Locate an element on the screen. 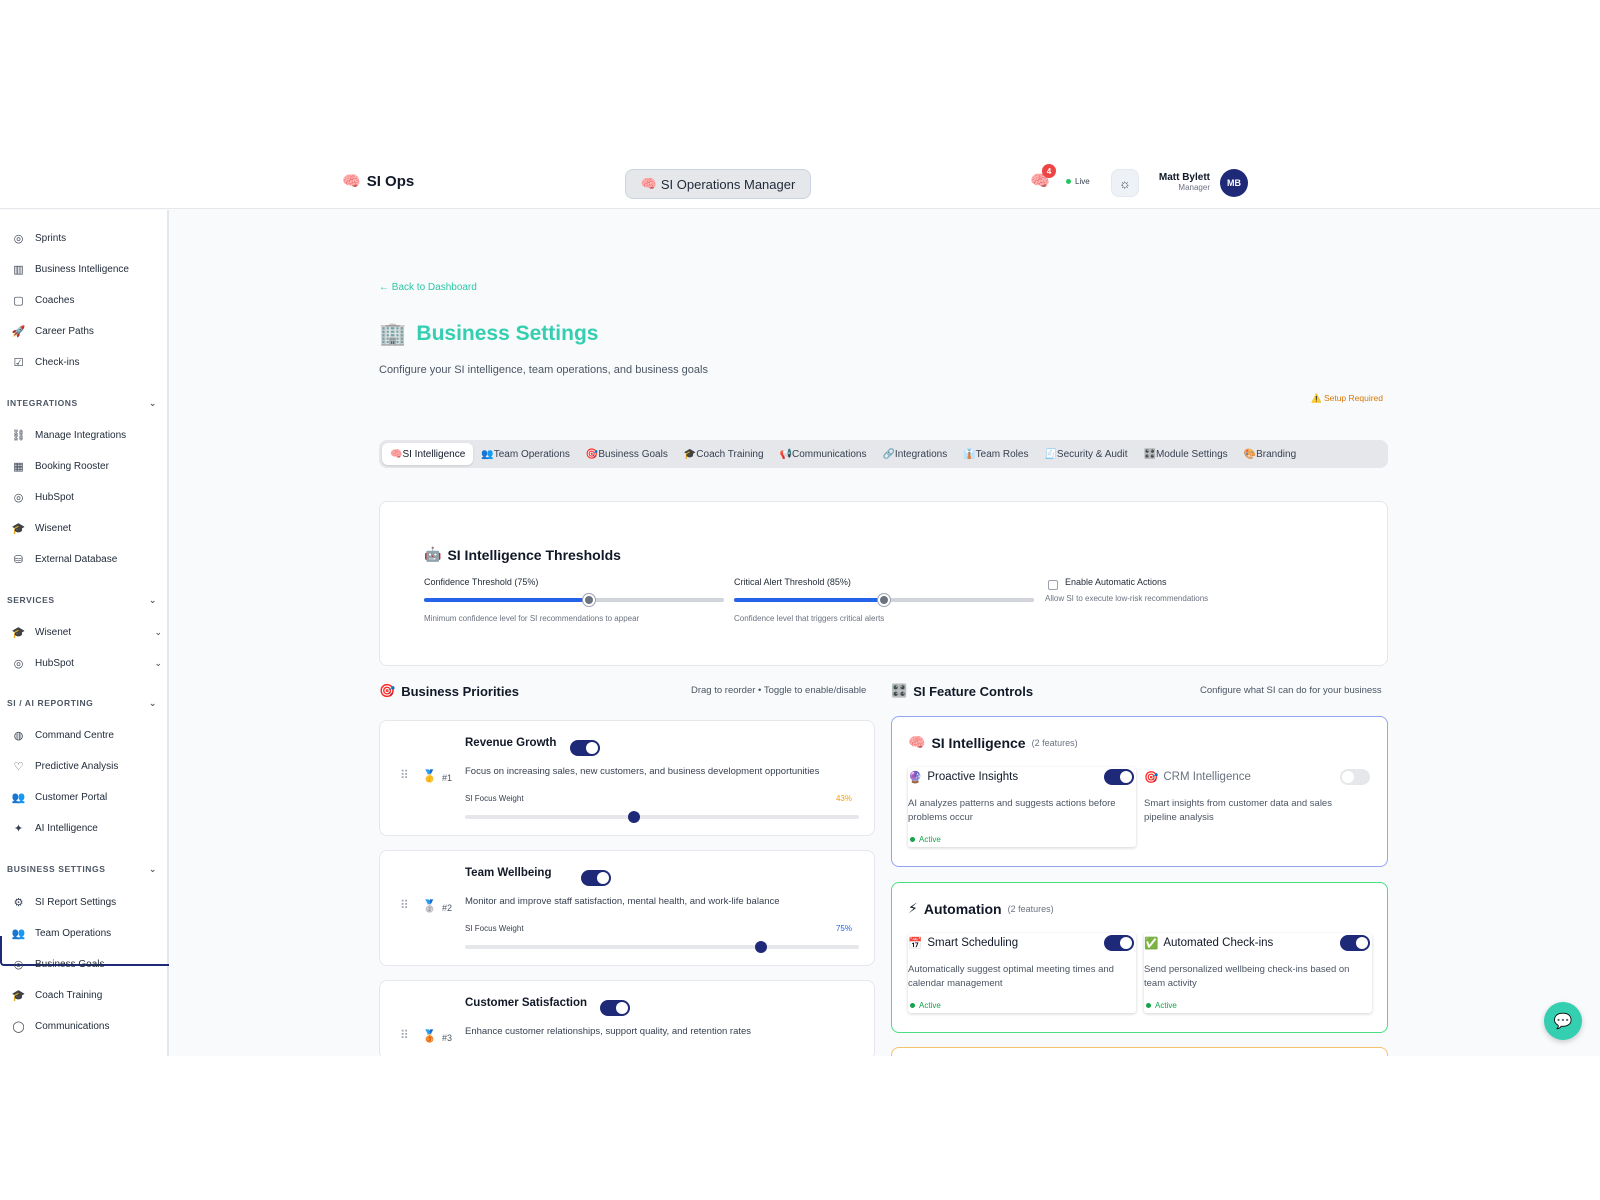 The height and width of the screenshot is (1200, 1600). priority-rank: #1 is located at coordinates (447, 778).